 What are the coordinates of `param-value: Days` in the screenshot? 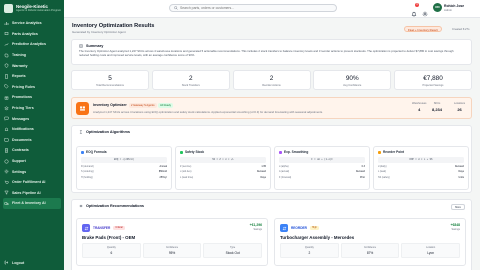 It's located at (461, 172).